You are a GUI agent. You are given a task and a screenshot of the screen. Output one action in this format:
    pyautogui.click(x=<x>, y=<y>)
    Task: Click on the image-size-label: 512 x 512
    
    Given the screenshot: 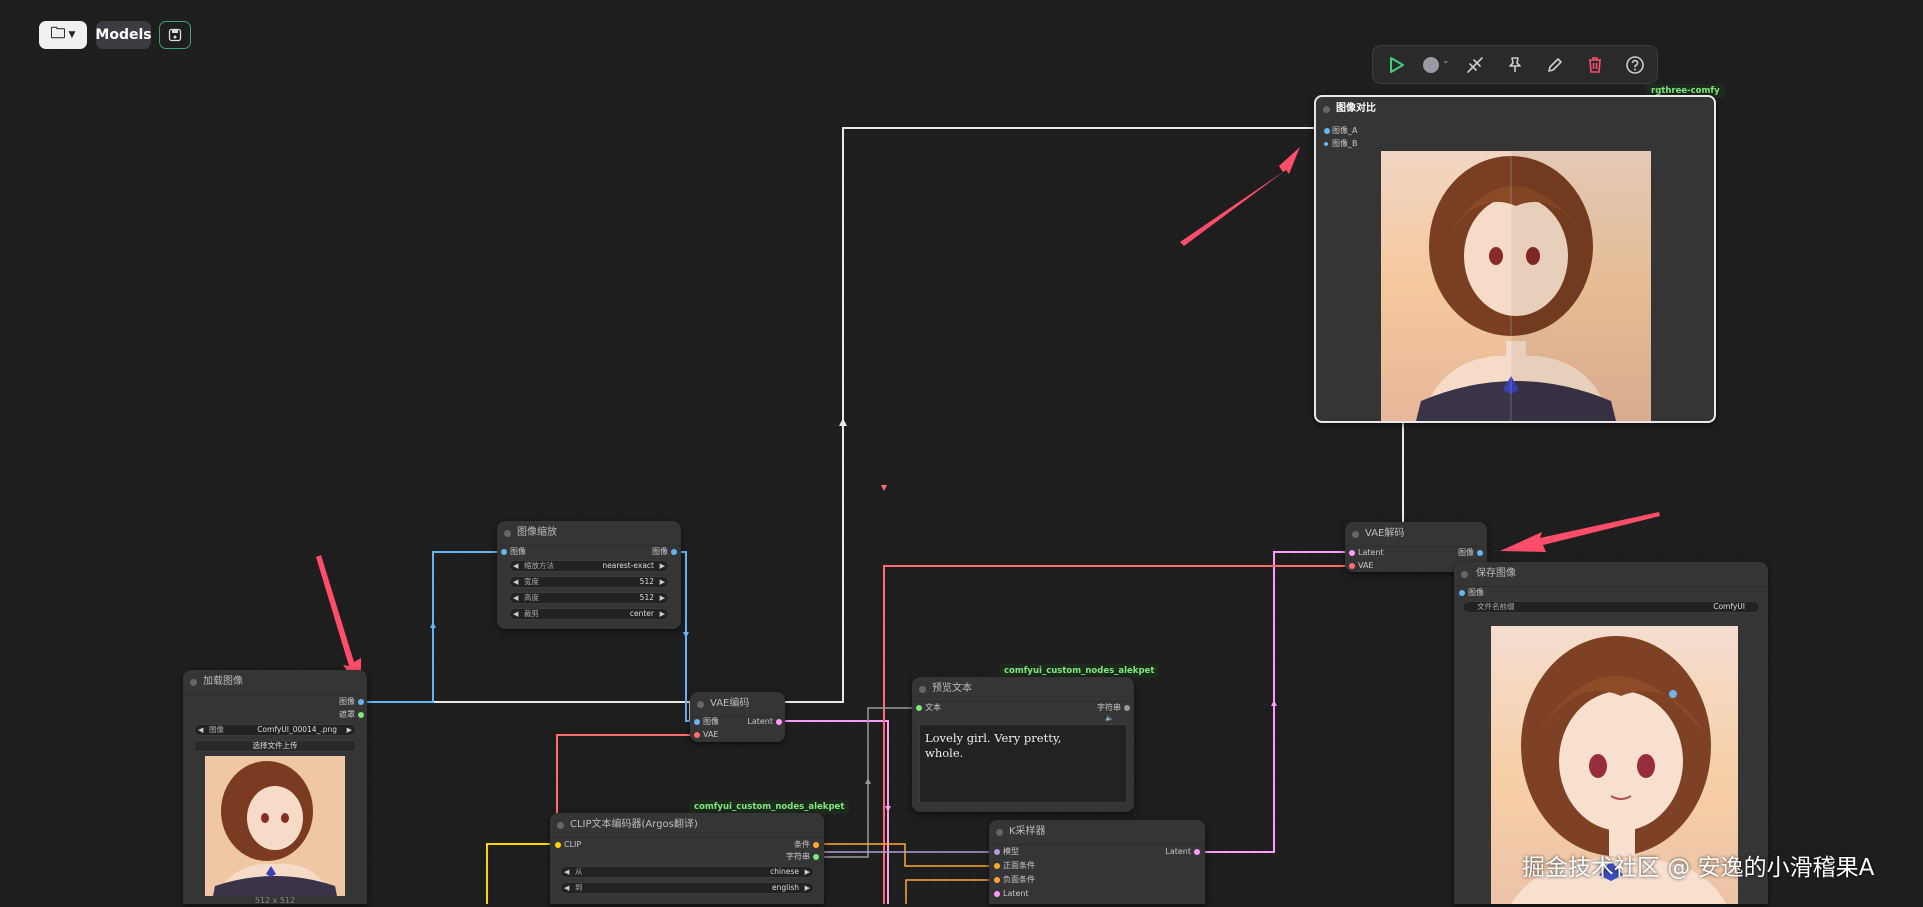 What is the action you would take?
    pyautogui.click(x=275, y=900)
    